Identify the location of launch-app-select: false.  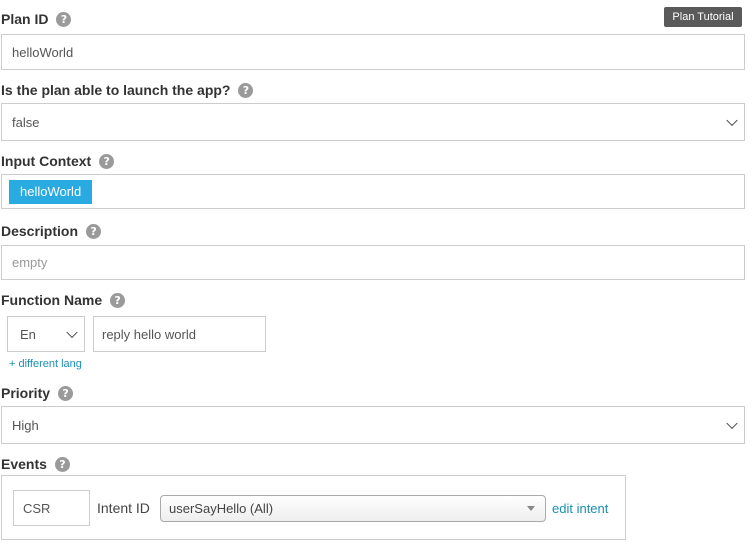
(373, 122).